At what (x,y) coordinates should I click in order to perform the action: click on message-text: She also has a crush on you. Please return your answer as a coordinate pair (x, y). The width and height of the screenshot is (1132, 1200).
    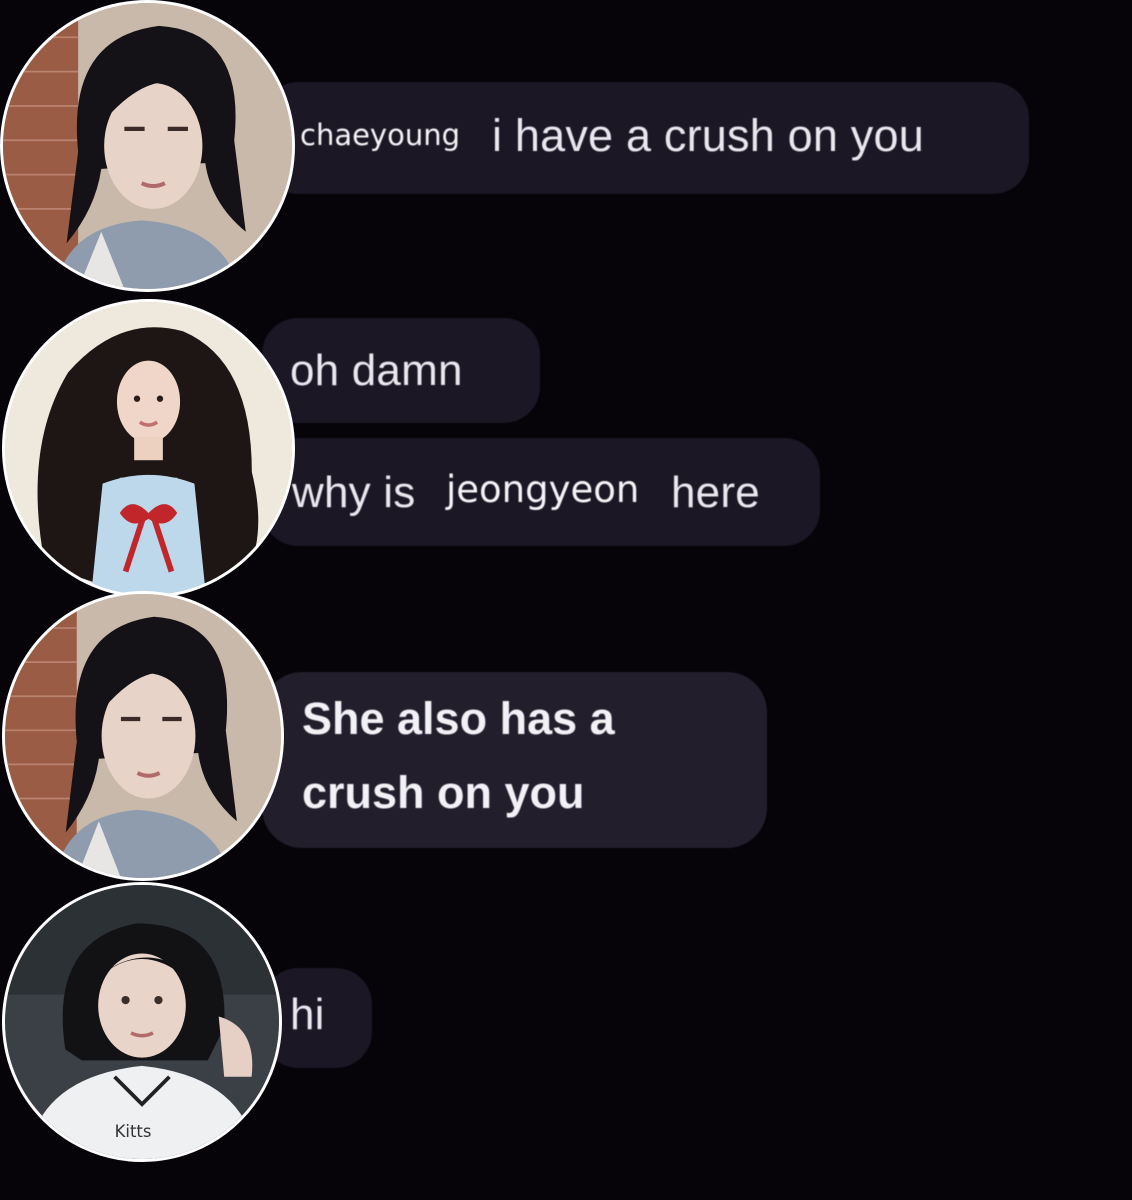
    Looking at the image, I should click on (458, 755).